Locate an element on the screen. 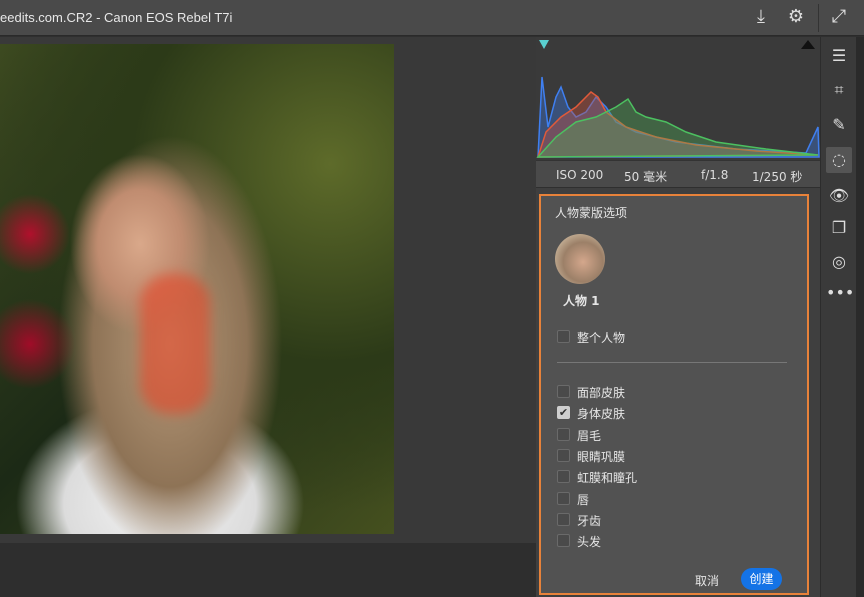 The height and width of the screenshot is (597, 864). document-title: eedits.com.CR2 - Canon EOS Rebel T7i is located at coordinates (116, 17).